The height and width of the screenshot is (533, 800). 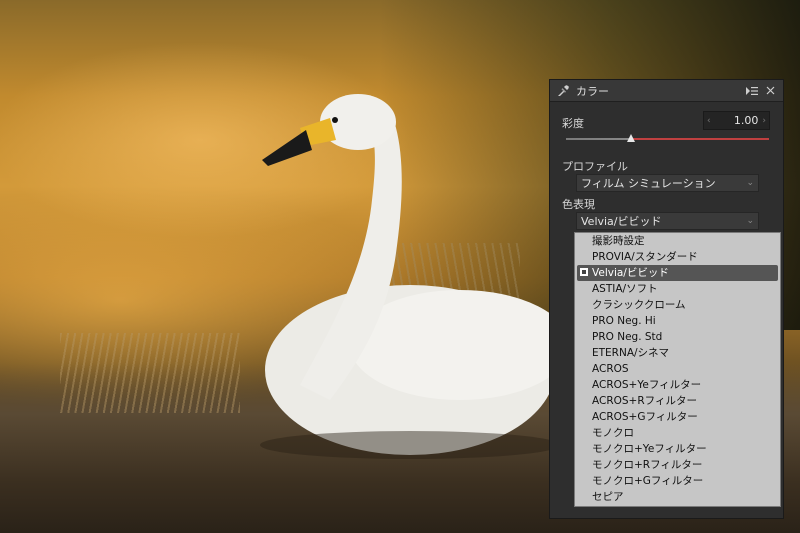 What do you see at coordinates (677, 465) in the screenshot?
I see `dropdown-option: モノクロ+Rフィルター` at bounding box center [677, 465].